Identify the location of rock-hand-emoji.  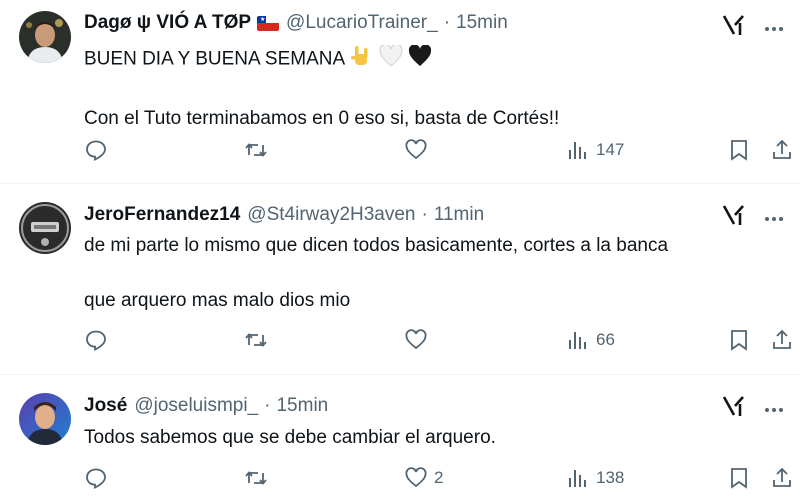
(361, 59).